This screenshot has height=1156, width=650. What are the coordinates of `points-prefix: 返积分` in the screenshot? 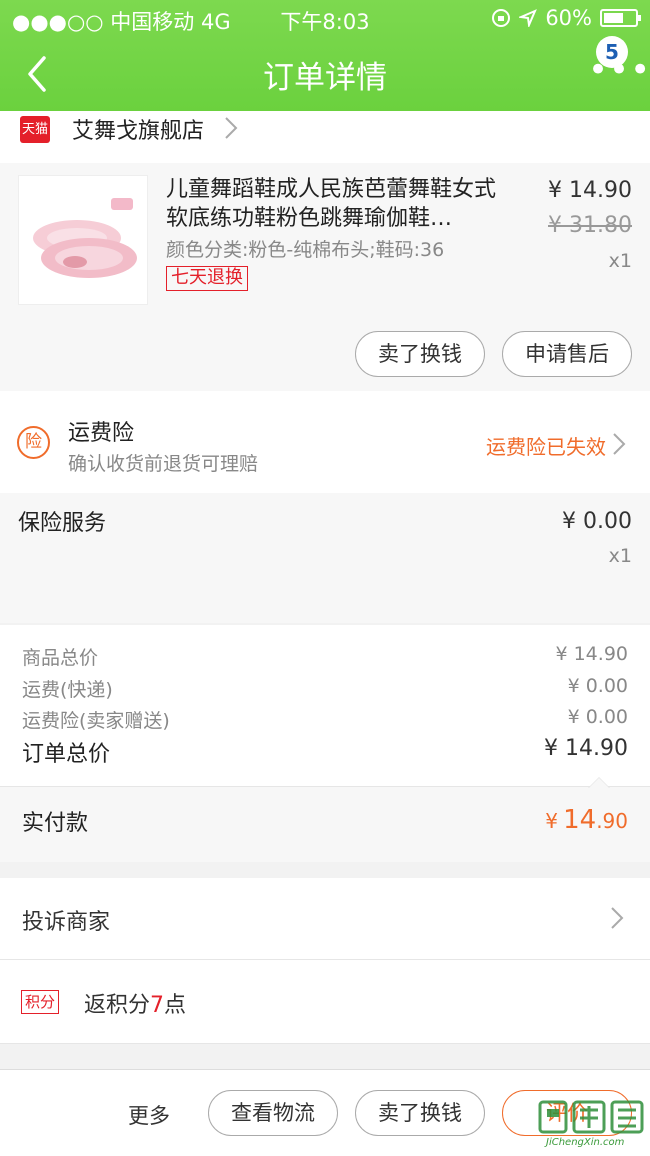 It's located at (117, 1005).